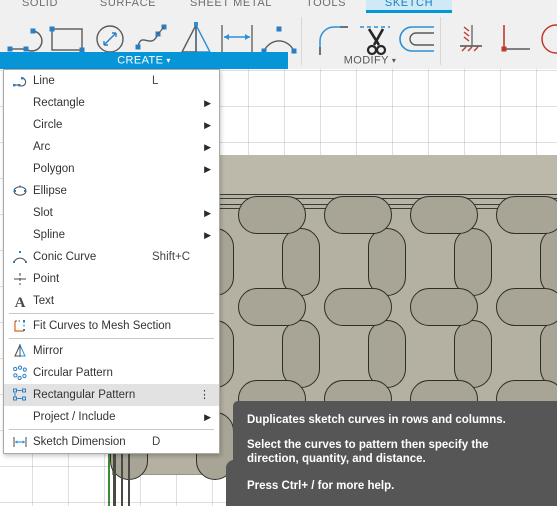 The image size is (557, 506). I want to click on menu-item-label: Conic Curve, so click(65, 257).